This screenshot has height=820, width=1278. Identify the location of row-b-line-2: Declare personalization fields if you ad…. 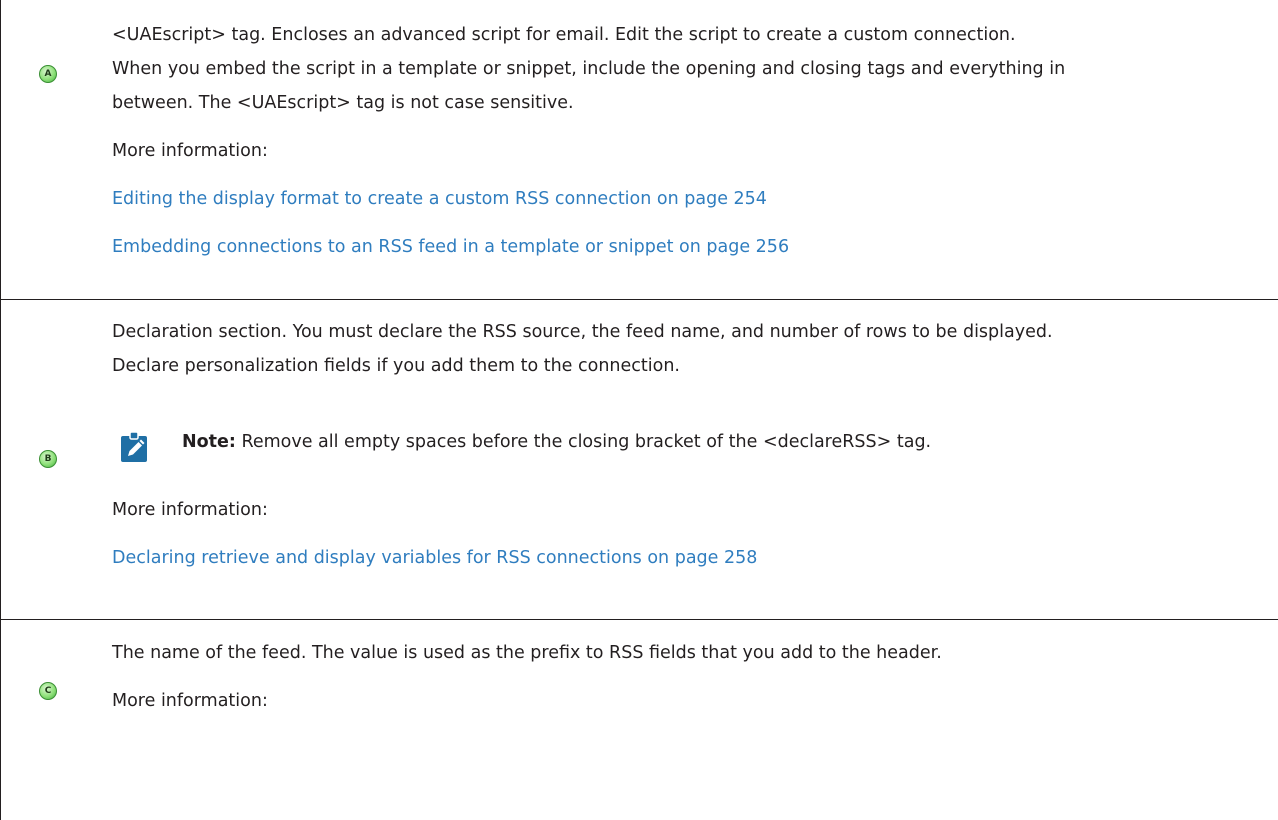
(396, 366).